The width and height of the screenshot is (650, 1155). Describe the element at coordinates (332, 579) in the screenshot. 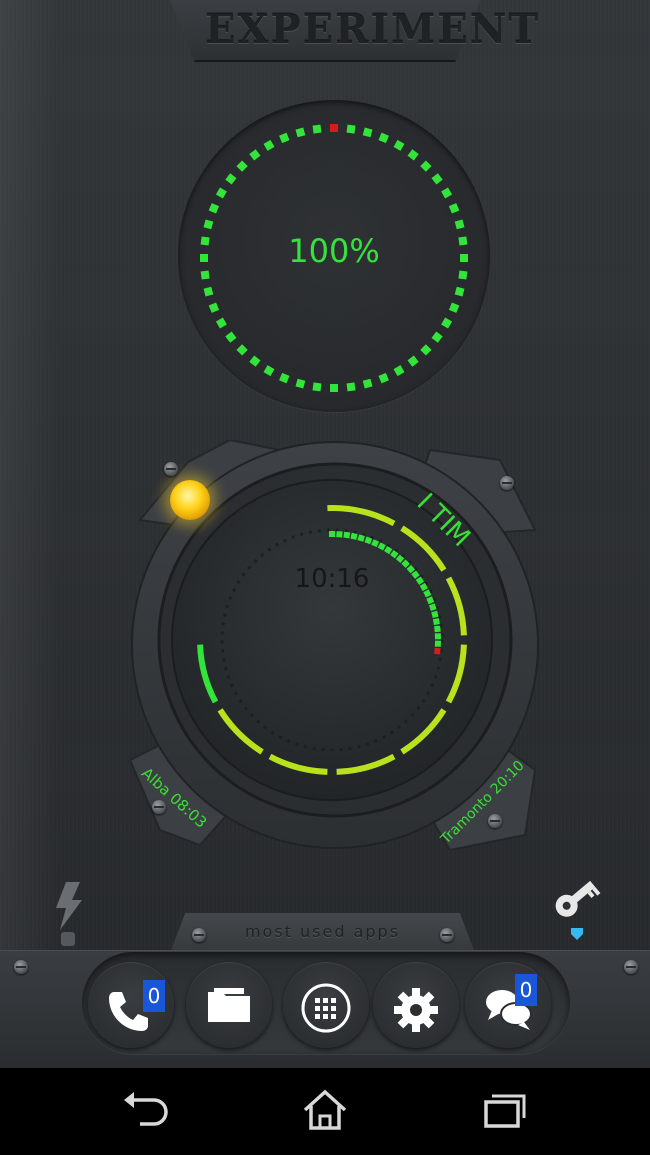

I see `clock-time: 10:16` at that location.